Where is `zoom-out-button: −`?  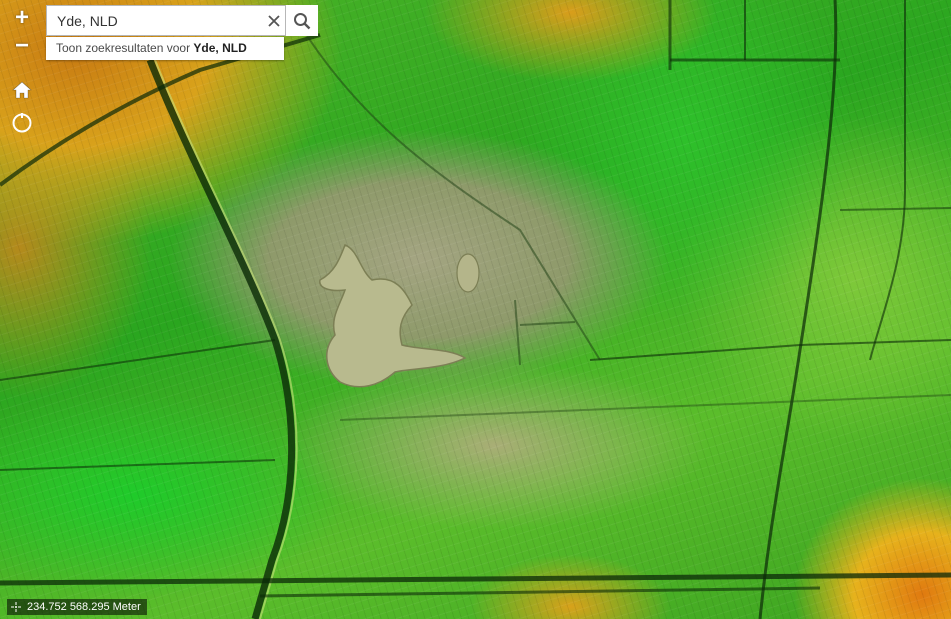
zoom-out-button: − is located at coordinates (22, 46).